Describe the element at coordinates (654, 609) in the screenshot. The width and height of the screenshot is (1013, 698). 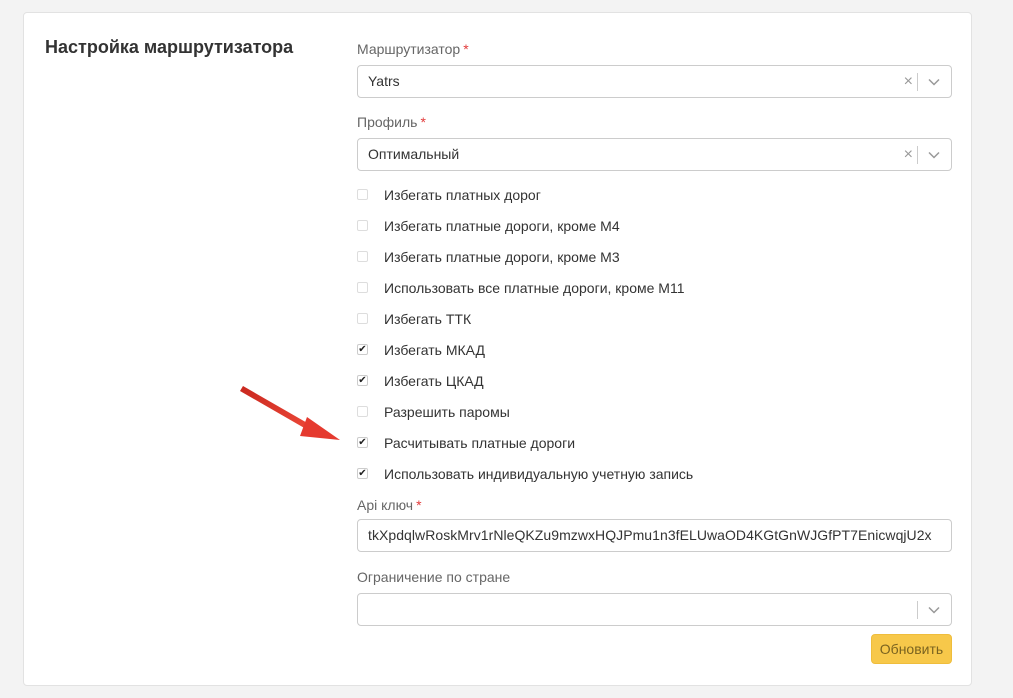
I see `country-select` at that location.